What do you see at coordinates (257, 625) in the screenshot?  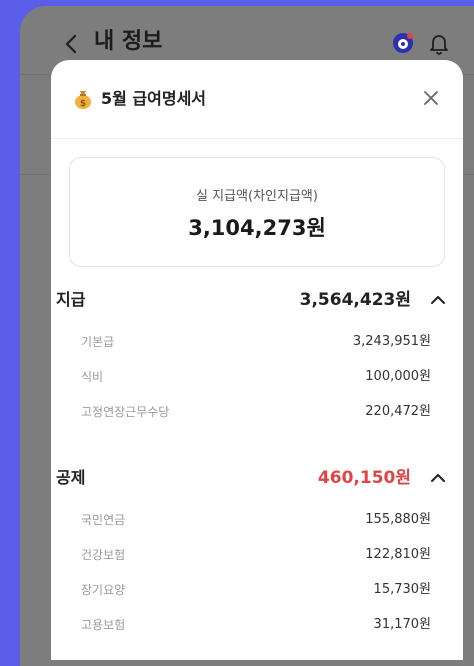 I see `deduction-row: 고용보험 31,170원` at bounding box center [257, 625].